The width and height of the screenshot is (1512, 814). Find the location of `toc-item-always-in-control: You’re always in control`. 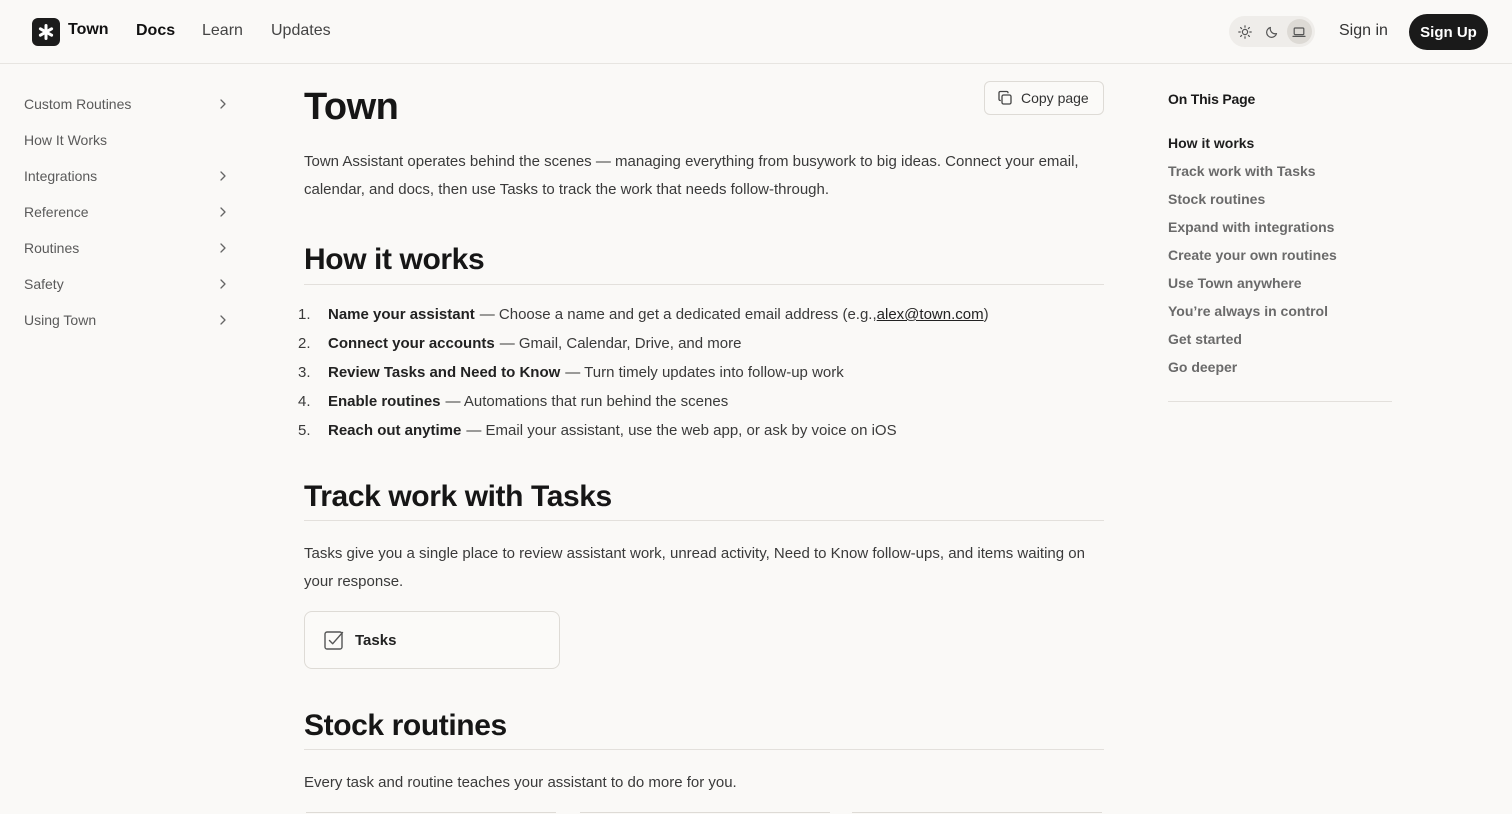

toc-item-always-in-control: You’re always in control is located at coordinates (1280, 311).